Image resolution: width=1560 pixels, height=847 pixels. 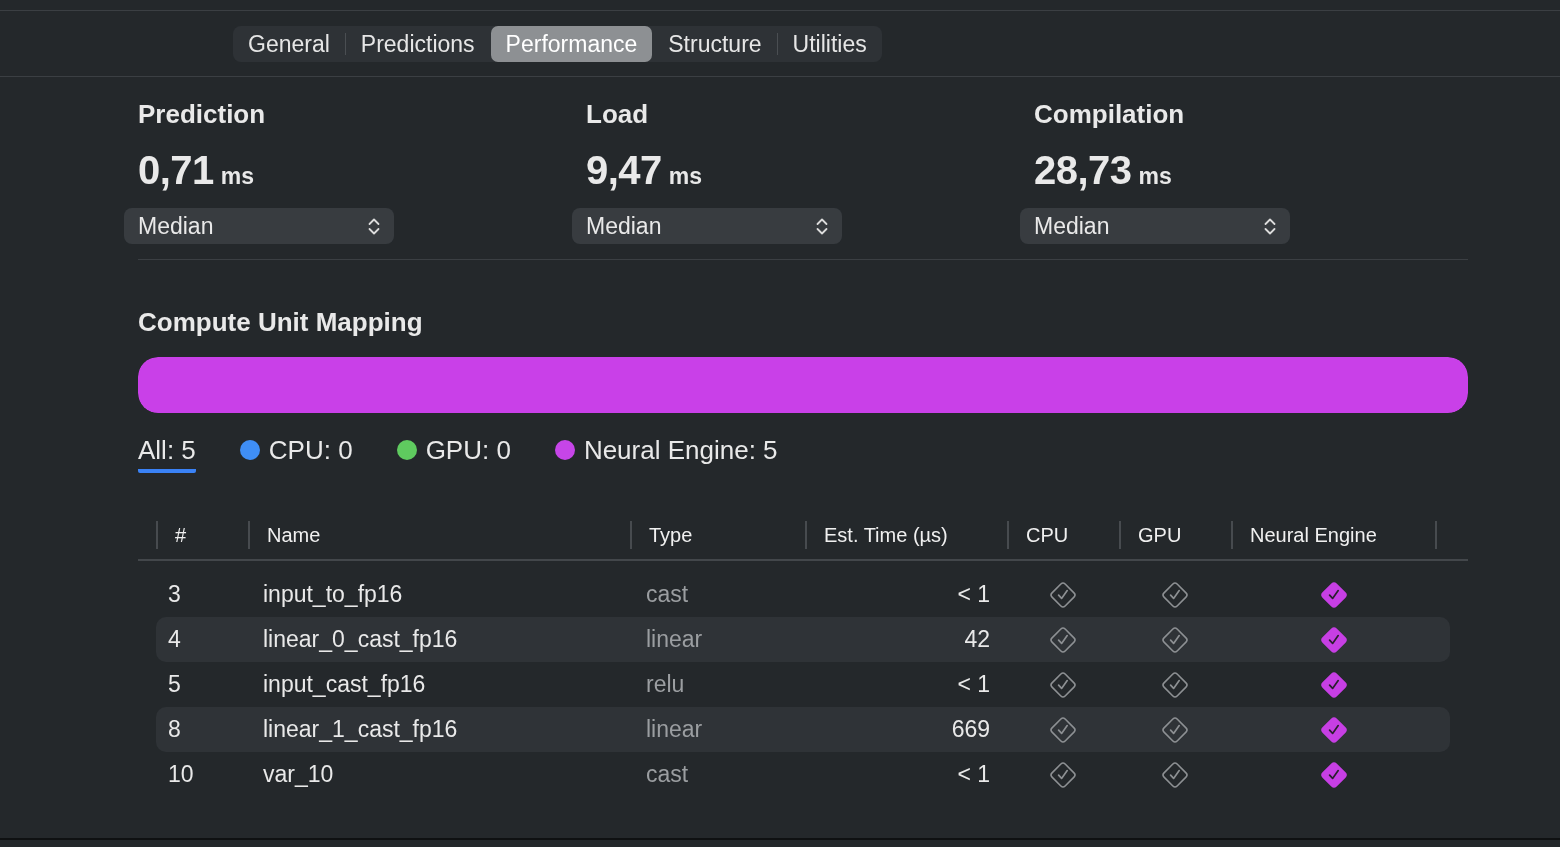 What do you see at coordinates (977, 639) in the screenshot?
I see `table-cell: 42` at bounding box center [977, 639].